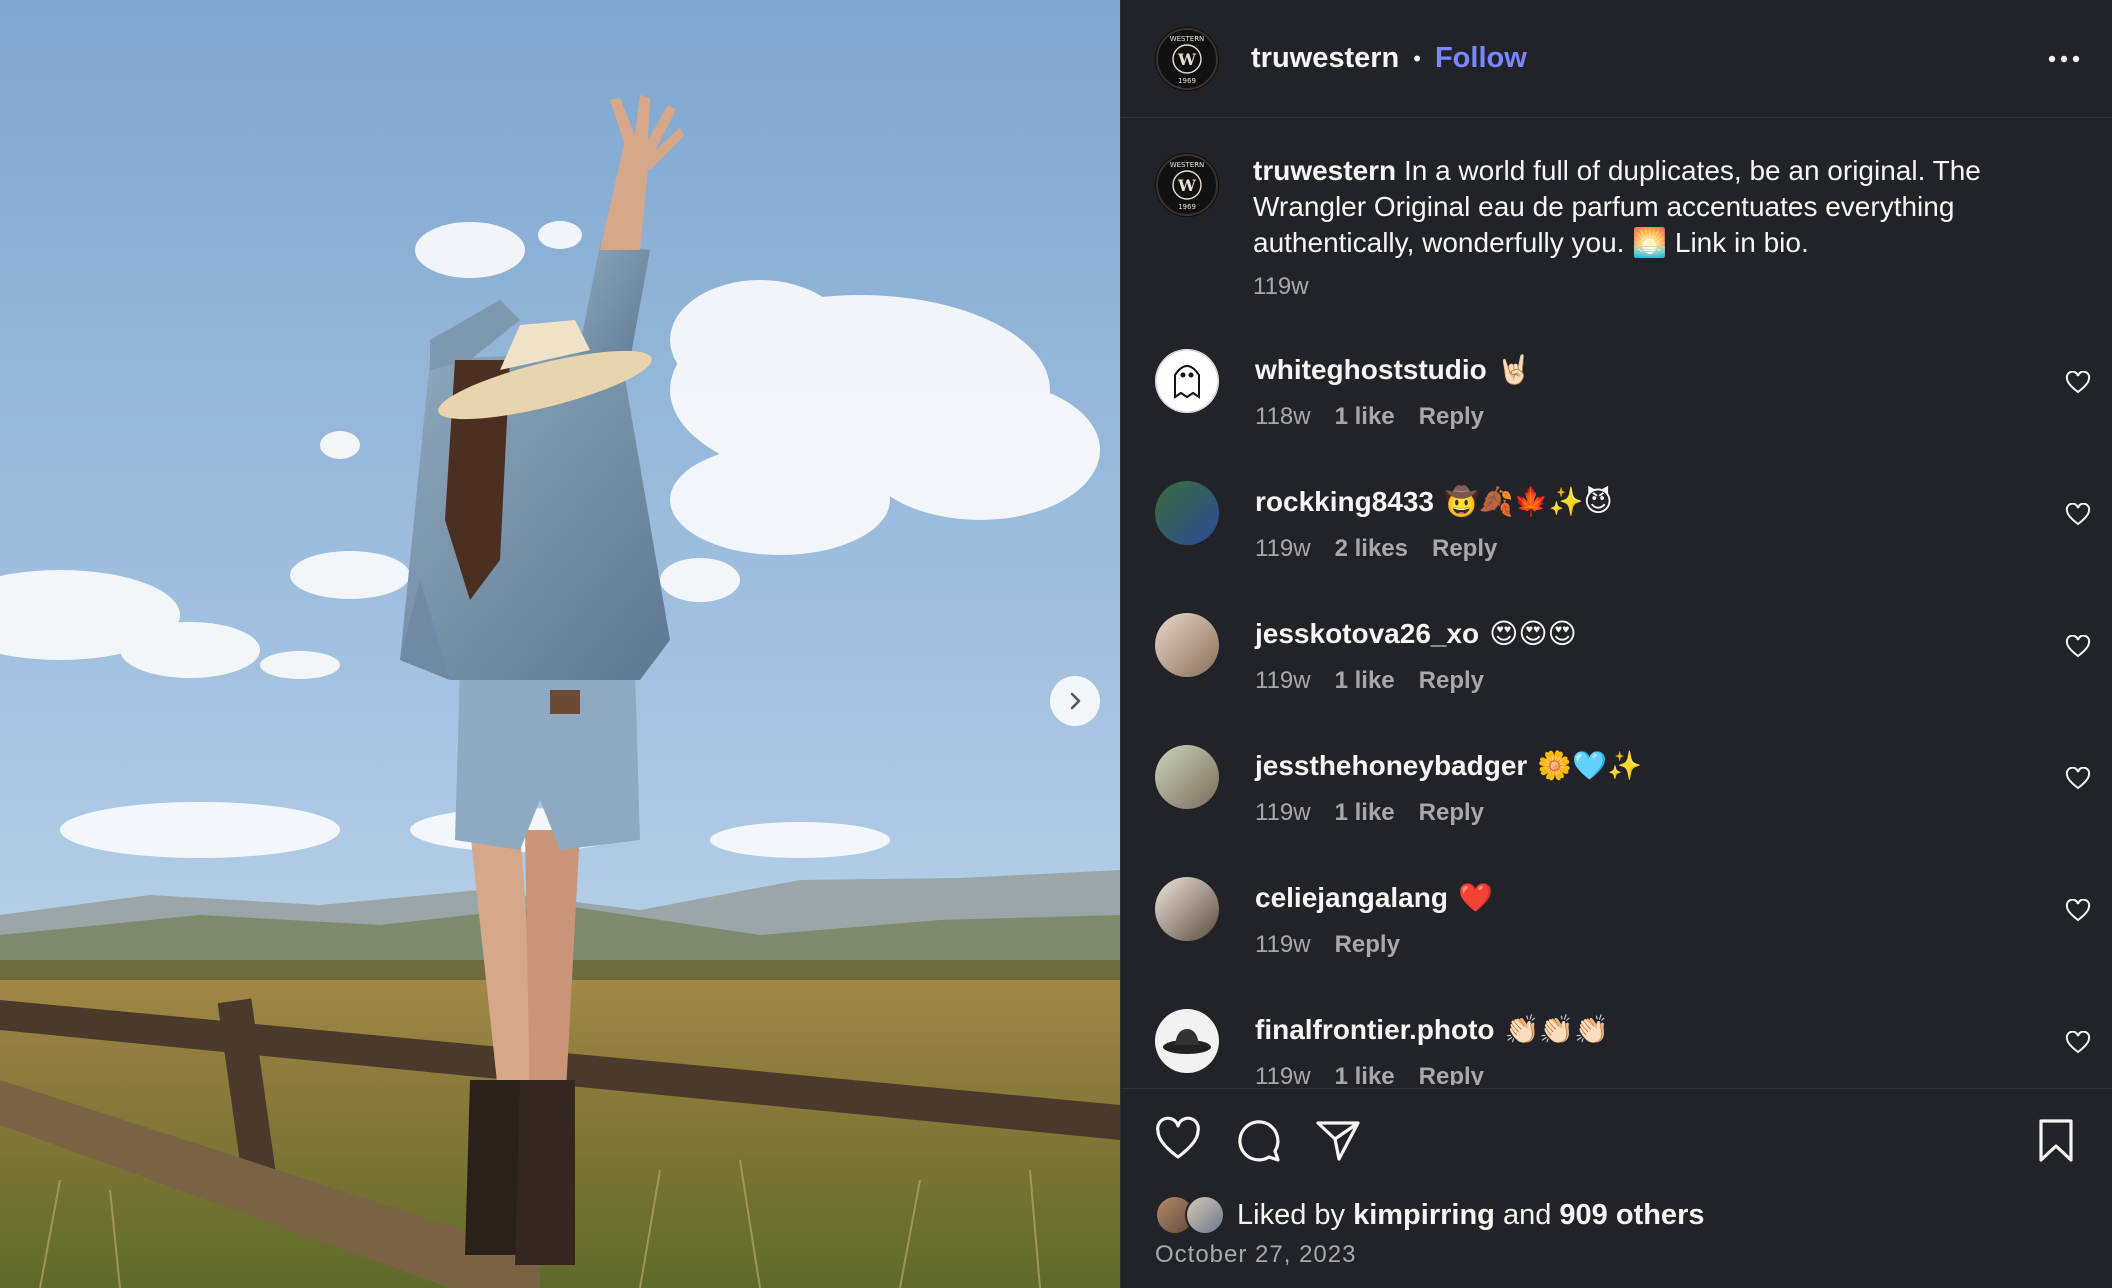 The image size is (2112, 1288). What do you see at coordinates (1344, 501) in the screenshot?
I see `comment-username: rockking8433` at bounding box center [1344, 501].